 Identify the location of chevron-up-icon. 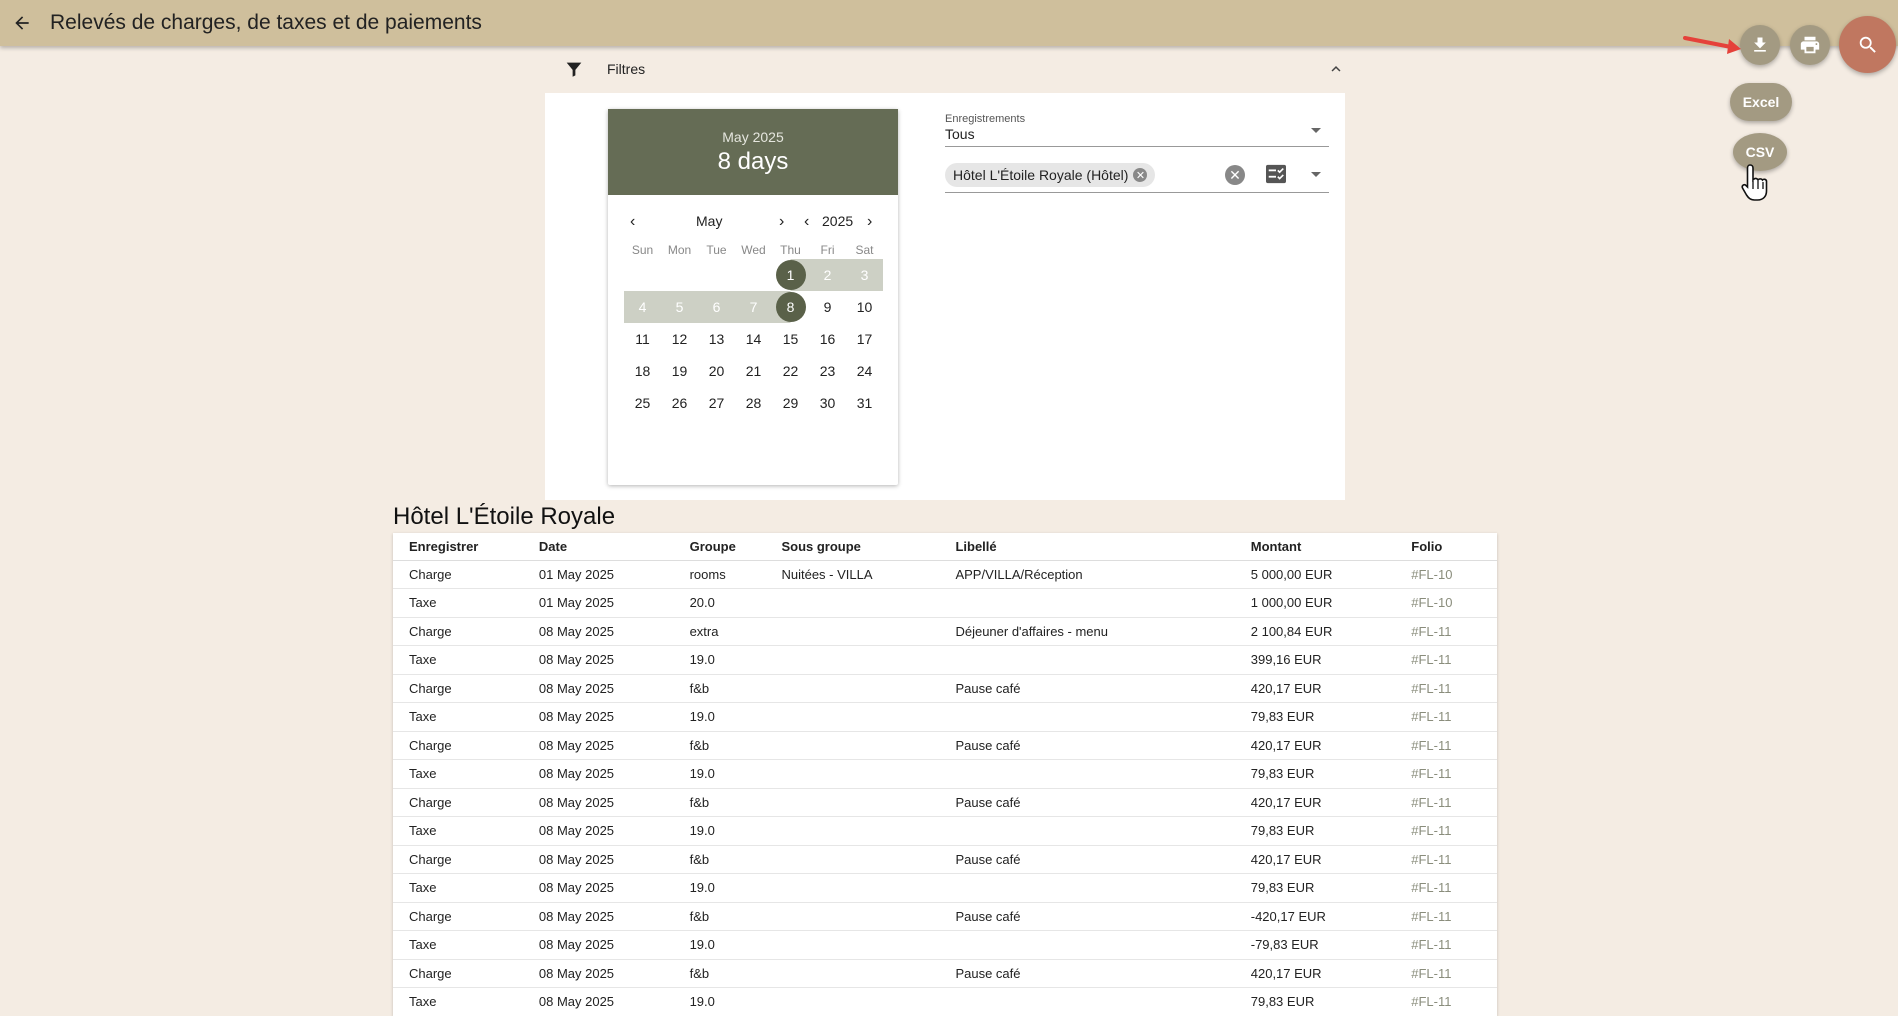
(1336, 69).